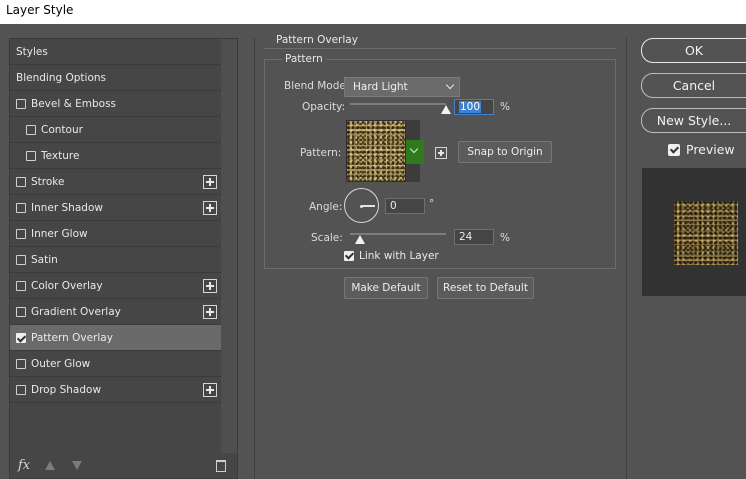 This screenshot has width=746, height=479. Describe the element at coordinates (115, 390) in the screenshot. I see `style-item-drop-shadow: Drop Shadow` at that location.